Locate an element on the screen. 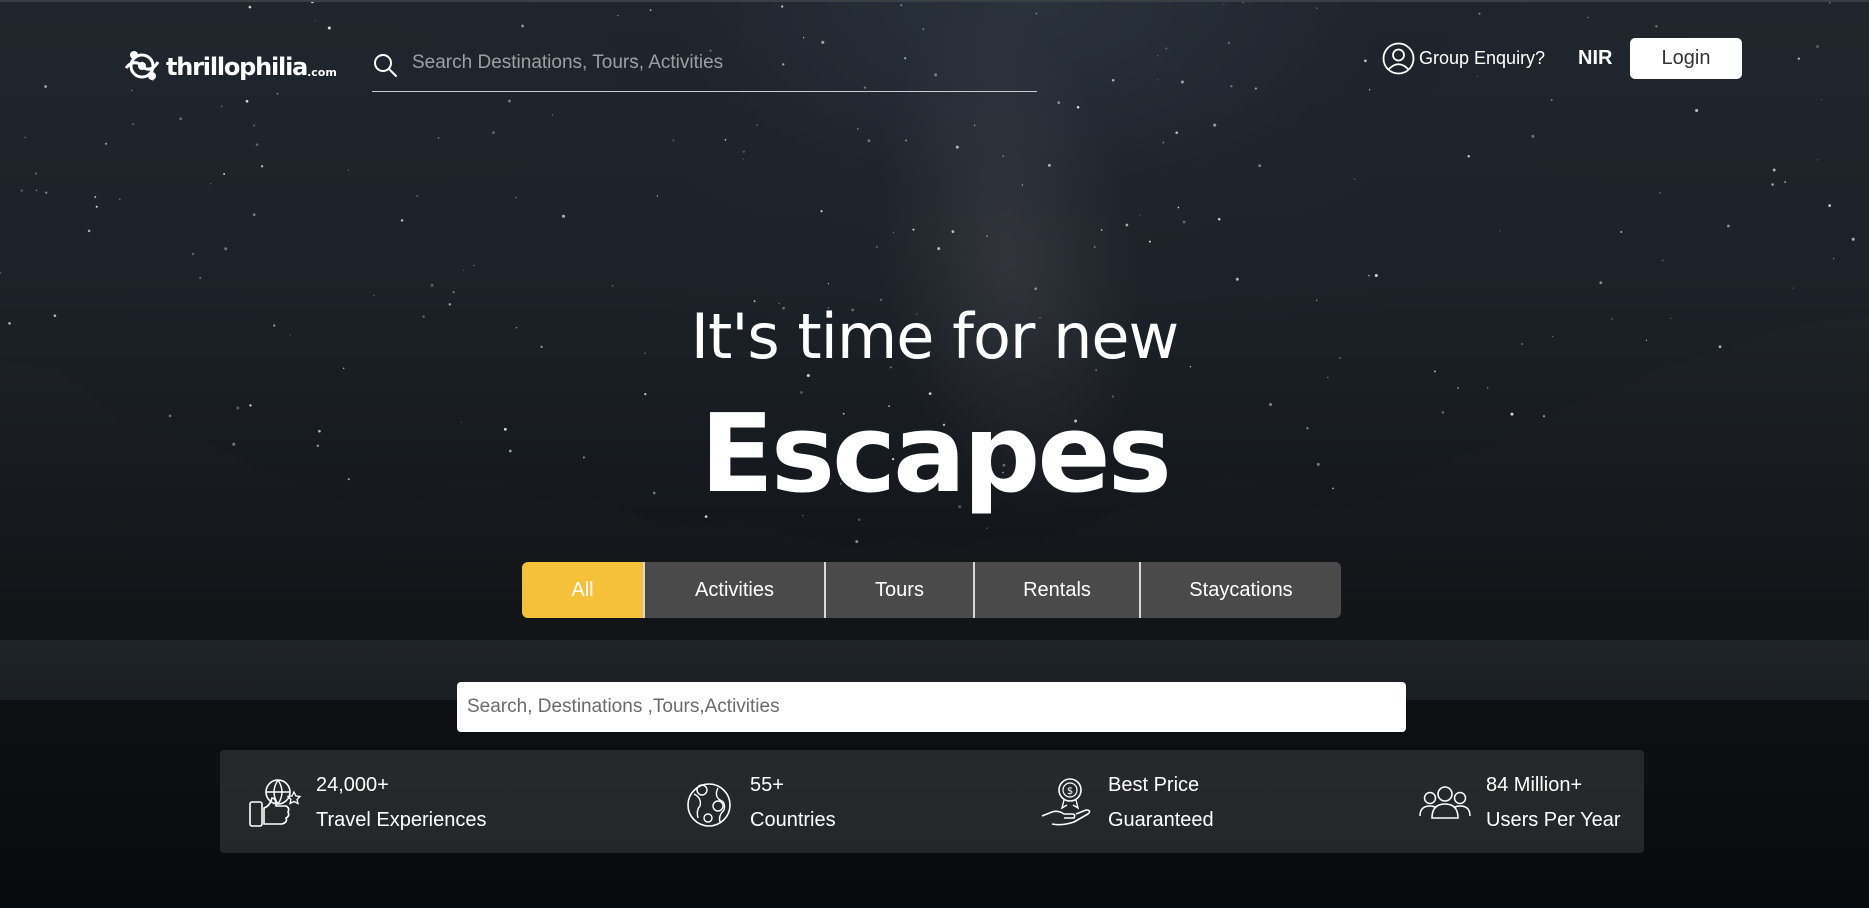 The height and width of the screenshot is (908, 1869). users-icon is located at coordinates (1445, 802).